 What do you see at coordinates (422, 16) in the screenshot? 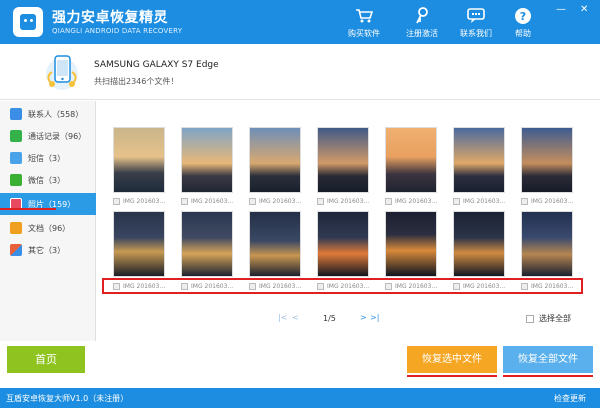
I see `key-icon` at bounding box center [422, 16].